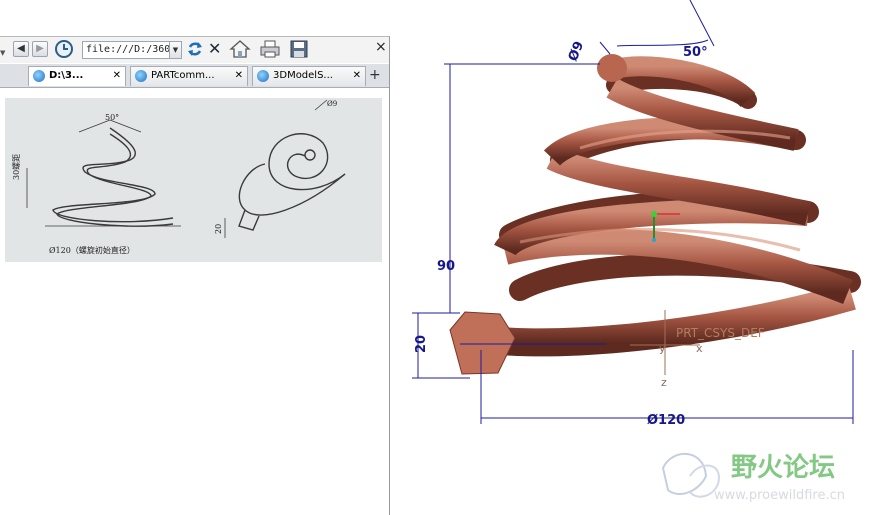 Image resolution: width=871 pixels, height=515 pixels. Describe the element at coordinates (381, 47) in the screenshot. I see `close-panel-button: ×` at that location.